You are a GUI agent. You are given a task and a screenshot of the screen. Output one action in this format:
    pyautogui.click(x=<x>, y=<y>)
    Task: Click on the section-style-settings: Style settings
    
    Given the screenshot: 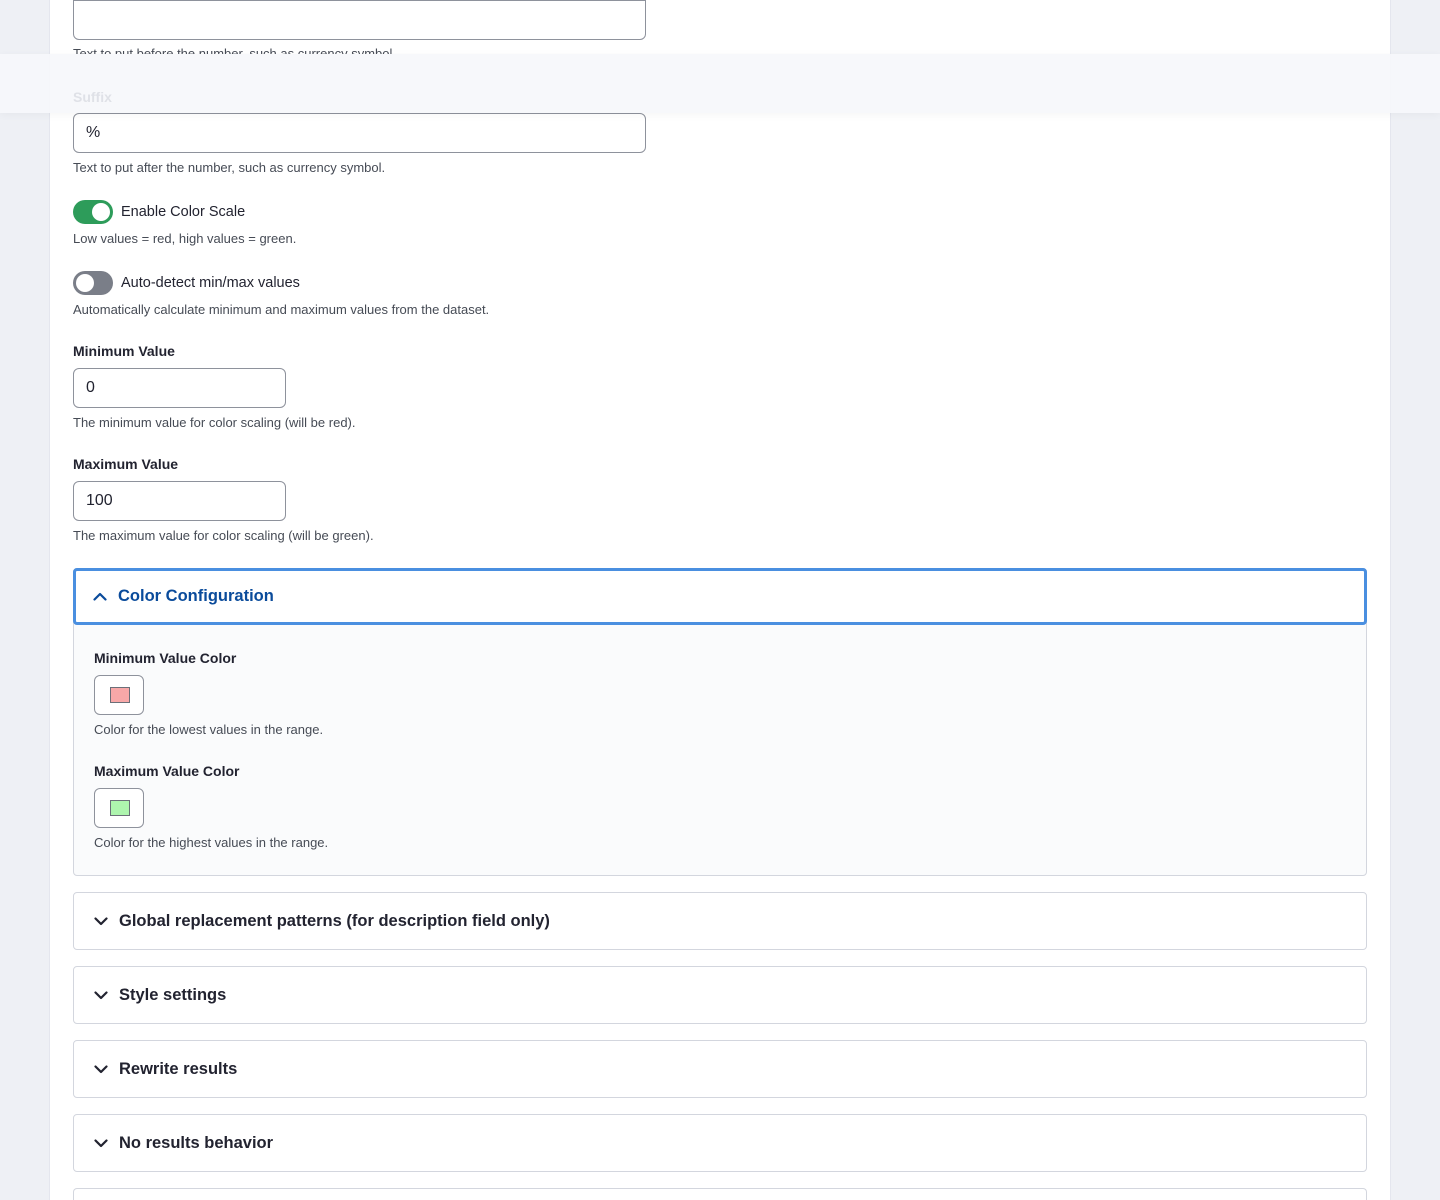 What is the action you would take?
    pyautogui.click(x=720, y=995)
    